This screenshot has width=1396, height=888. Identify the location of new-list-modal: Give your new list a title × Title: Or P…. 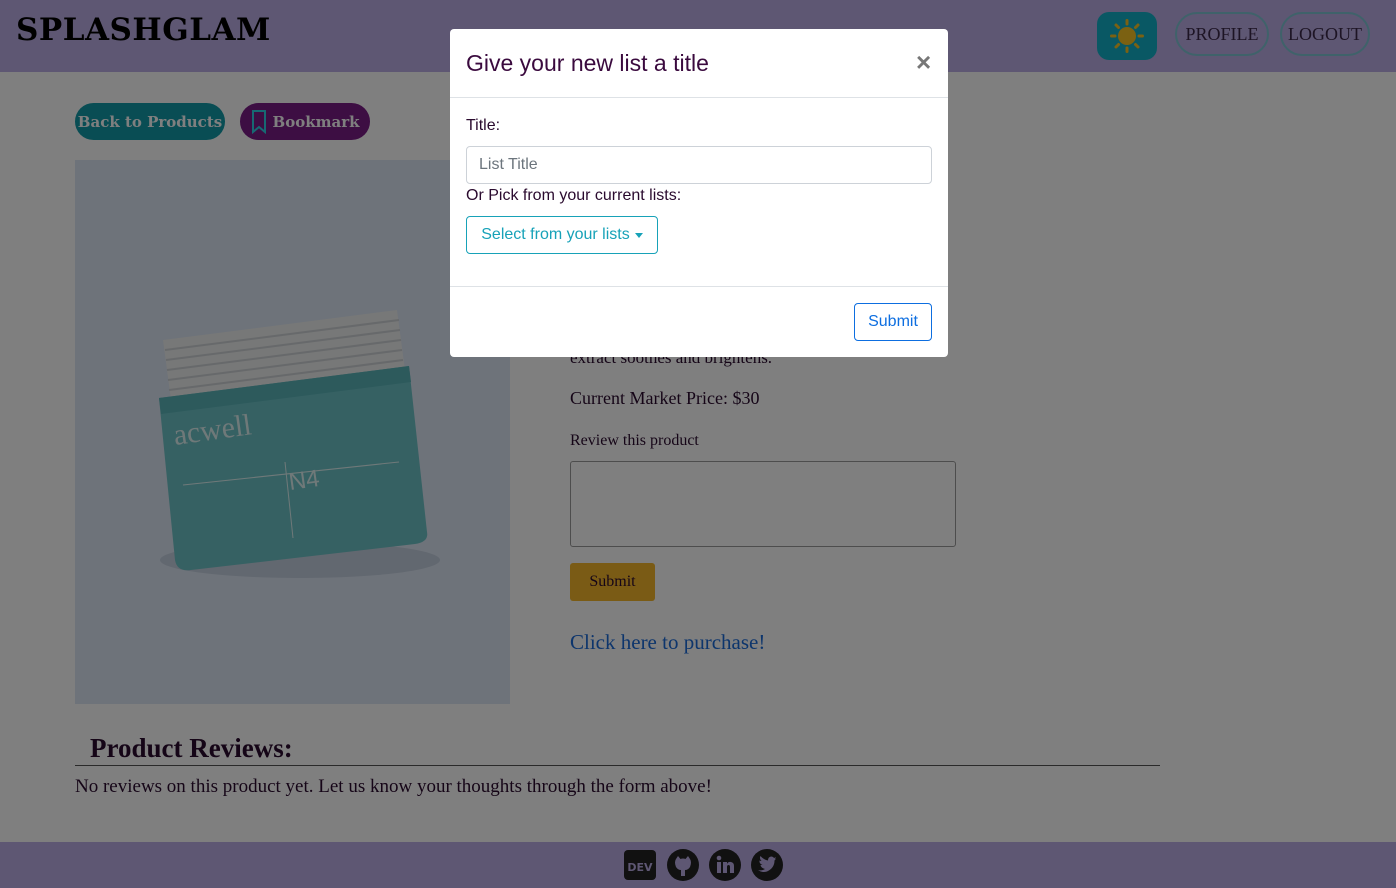
(699, 193).